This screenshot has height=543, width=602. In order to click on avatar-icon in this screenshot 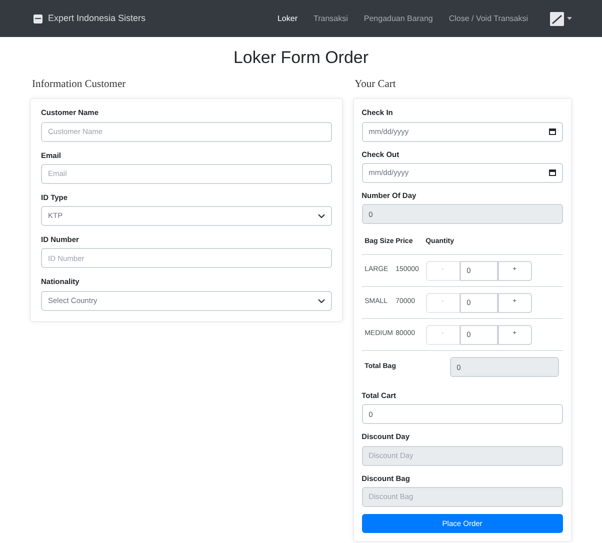, I will do `click(557, 19)`.